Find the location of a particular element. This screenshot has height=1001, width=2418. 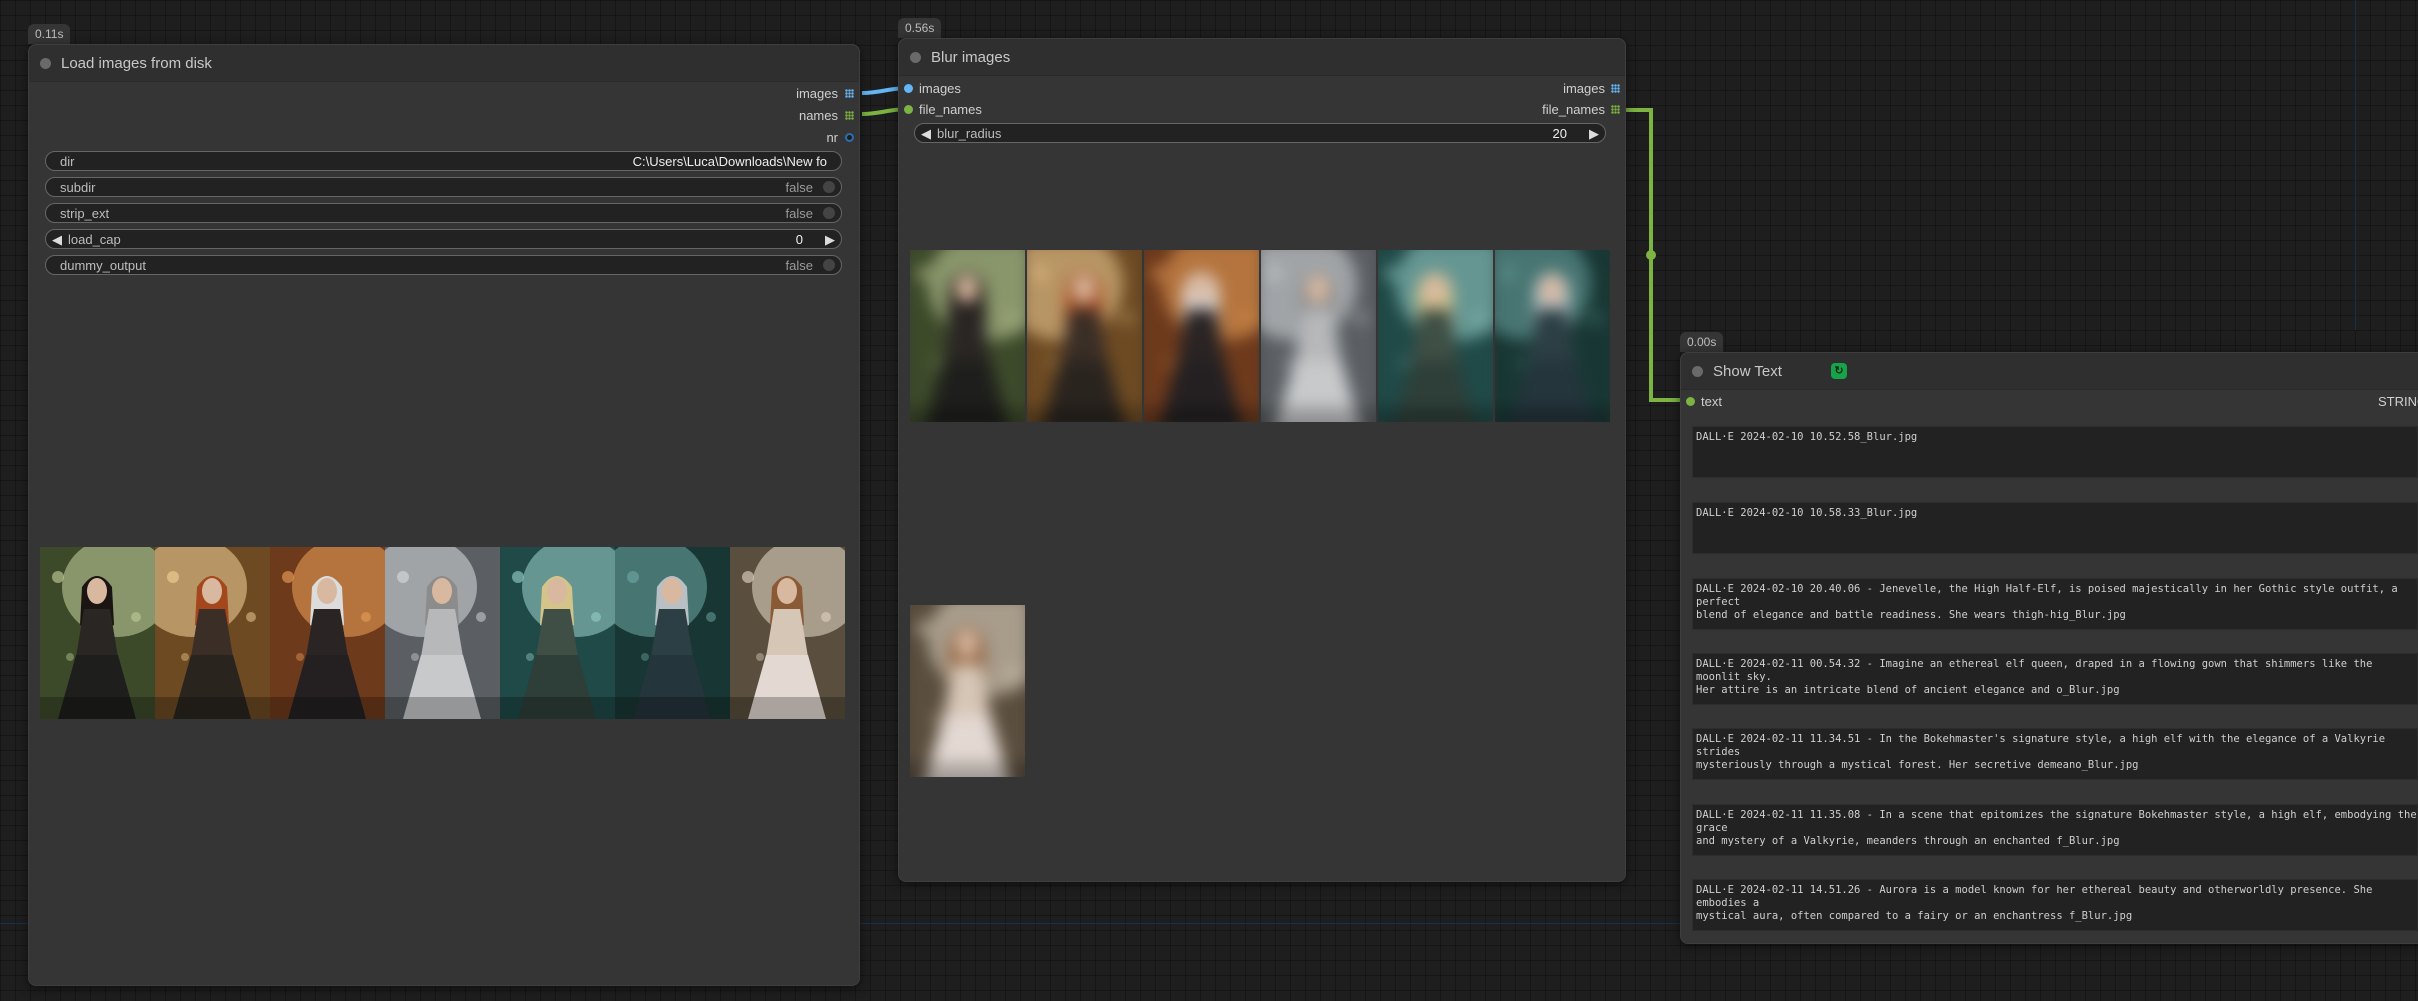

blur-node-header: Blur images is located at coordinates (1262, 57).